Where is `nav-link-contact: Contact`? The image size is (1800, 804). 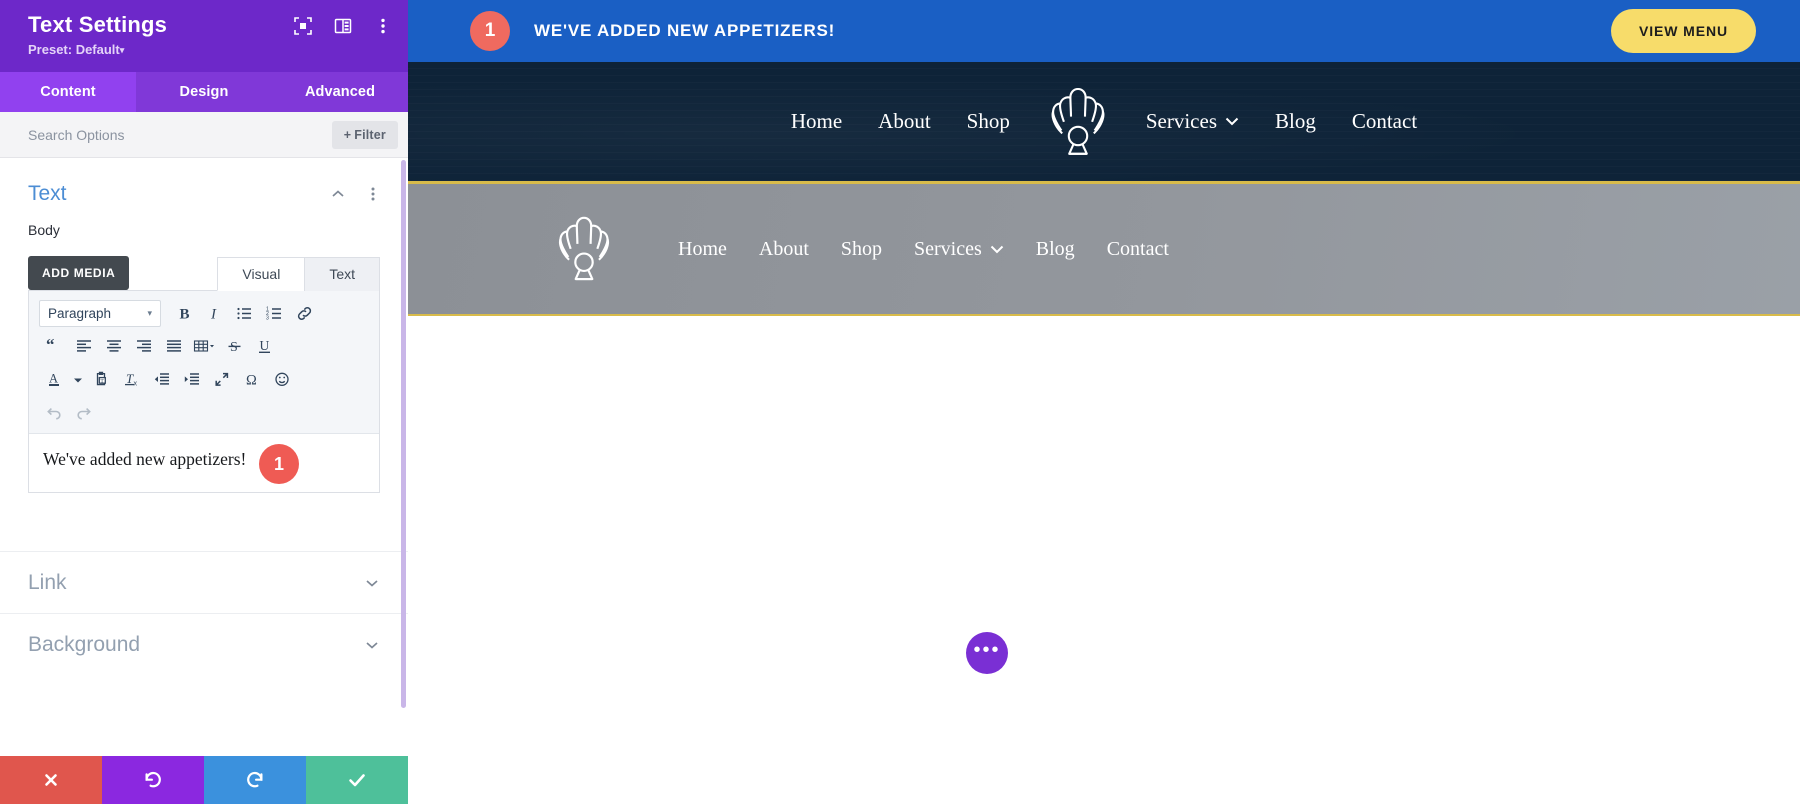 nav-link-contact: Contact is located at coordinates (1384, 121).